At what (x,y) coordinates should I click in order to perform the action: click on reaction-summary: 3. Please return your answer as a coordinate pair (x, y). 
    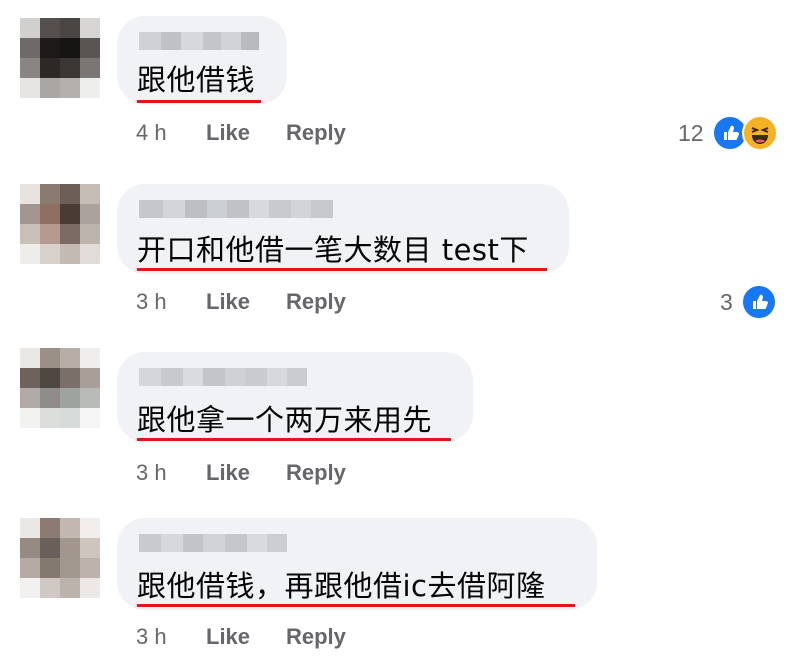
    Looking at the image, I should click on (748, 302).